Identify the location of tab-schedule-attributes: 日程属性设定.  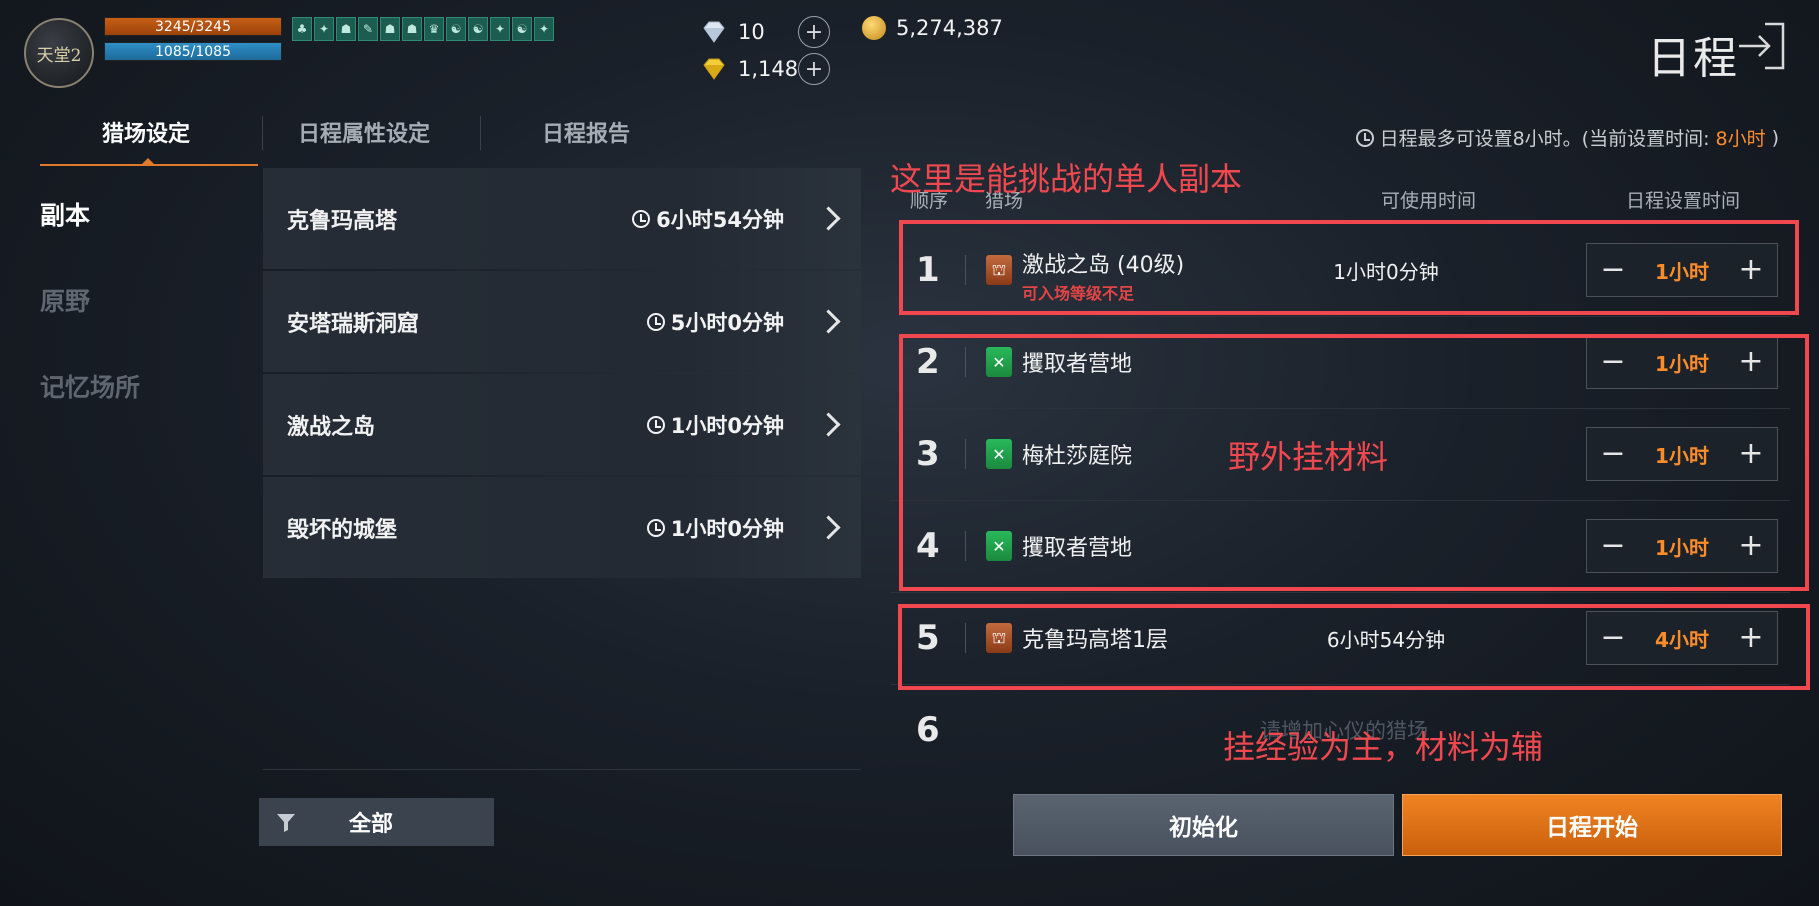
(364, 132).